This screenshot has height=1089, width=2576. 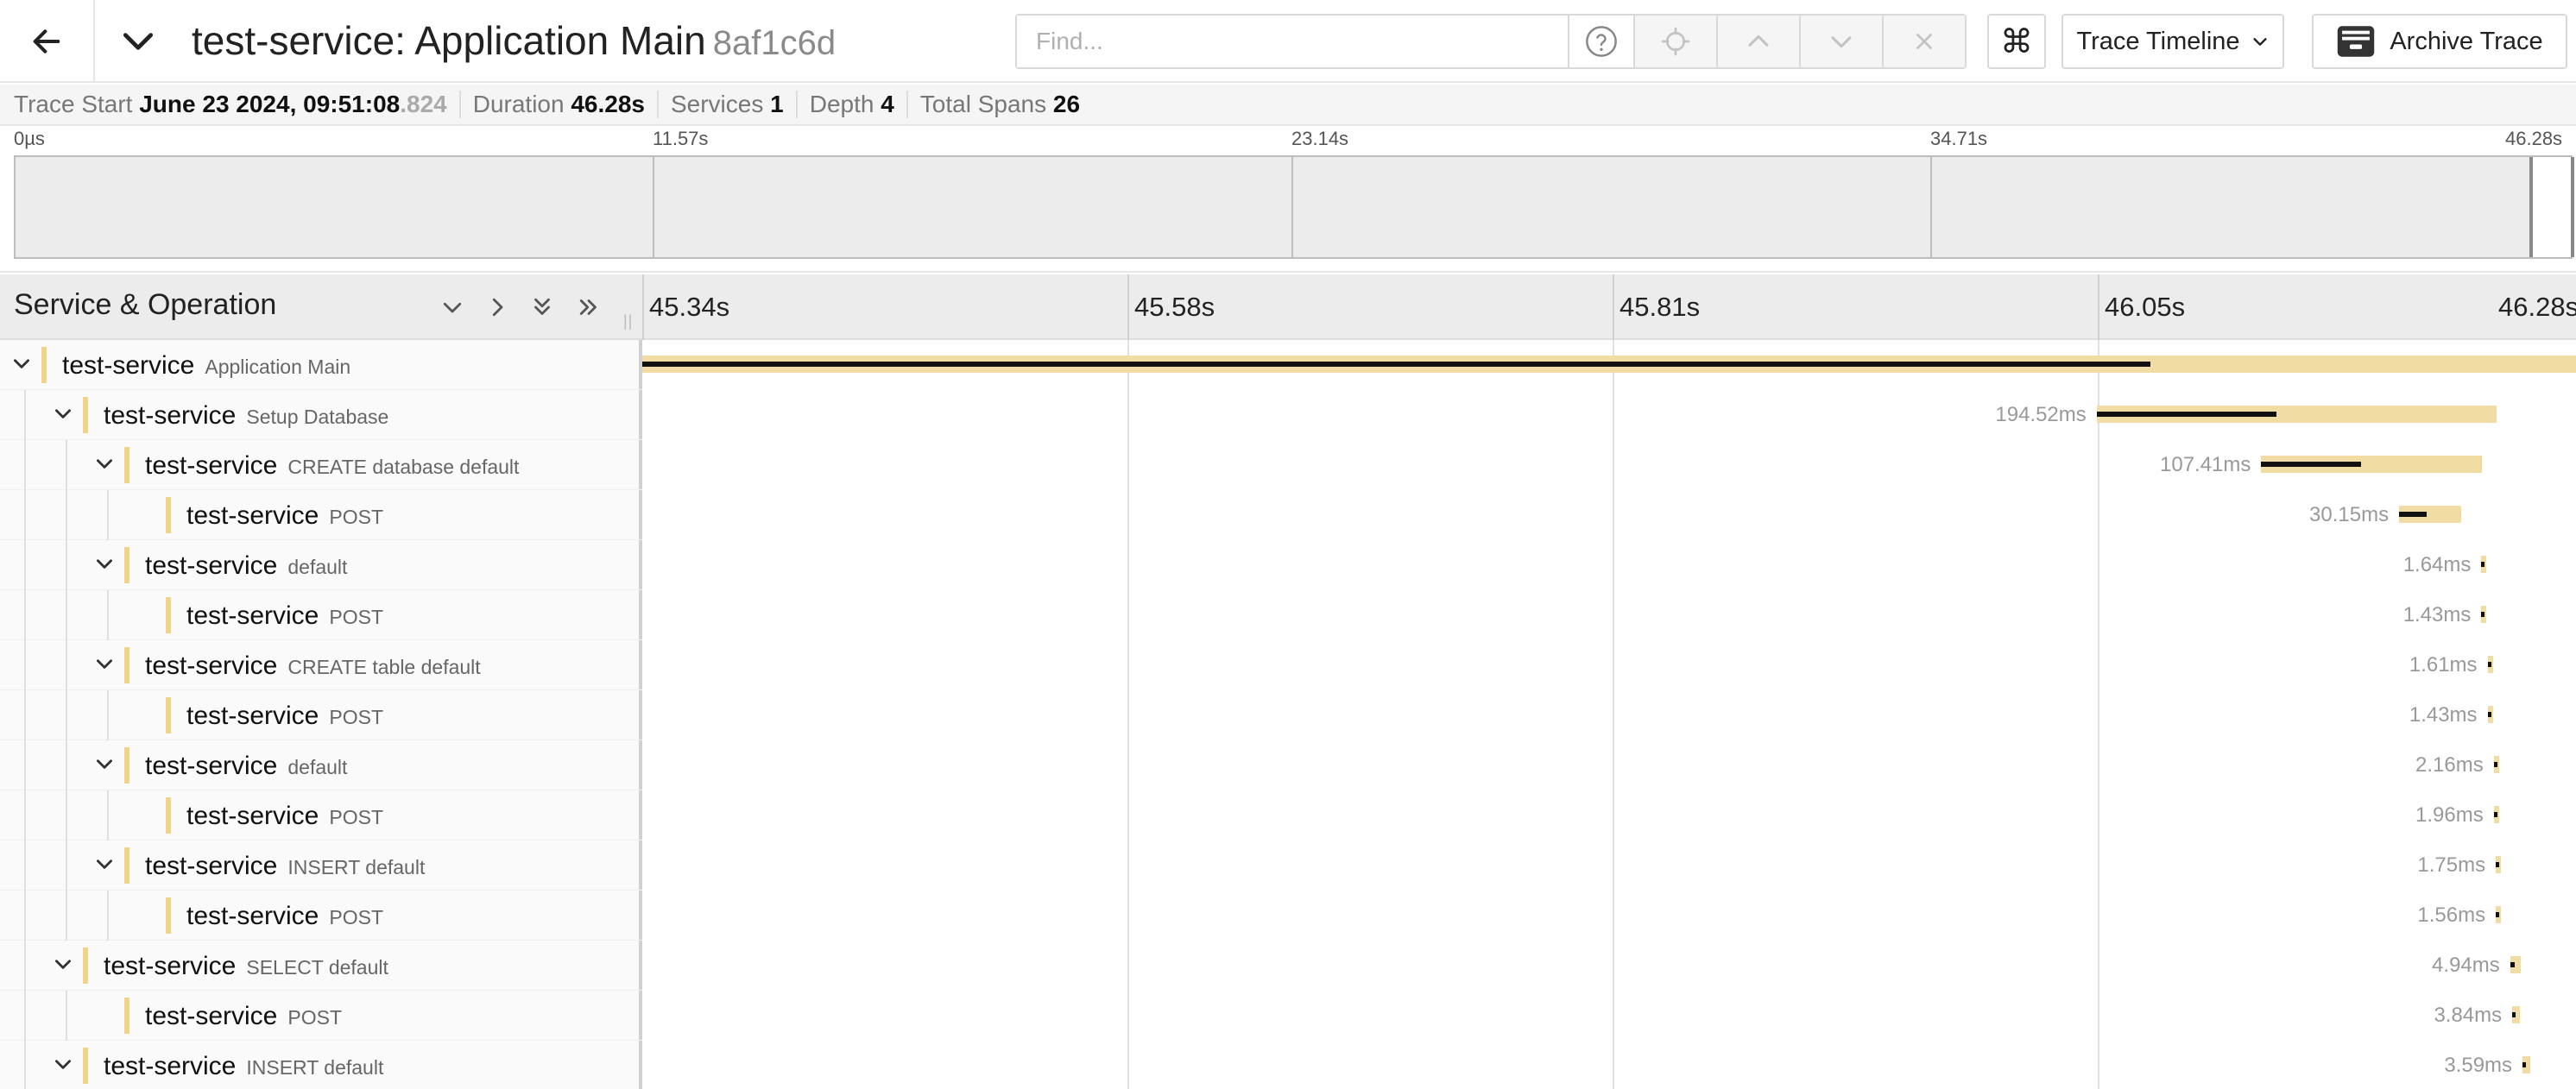 I want to click on timeline-tick: 45.81s, so click(x=1660, y=307).